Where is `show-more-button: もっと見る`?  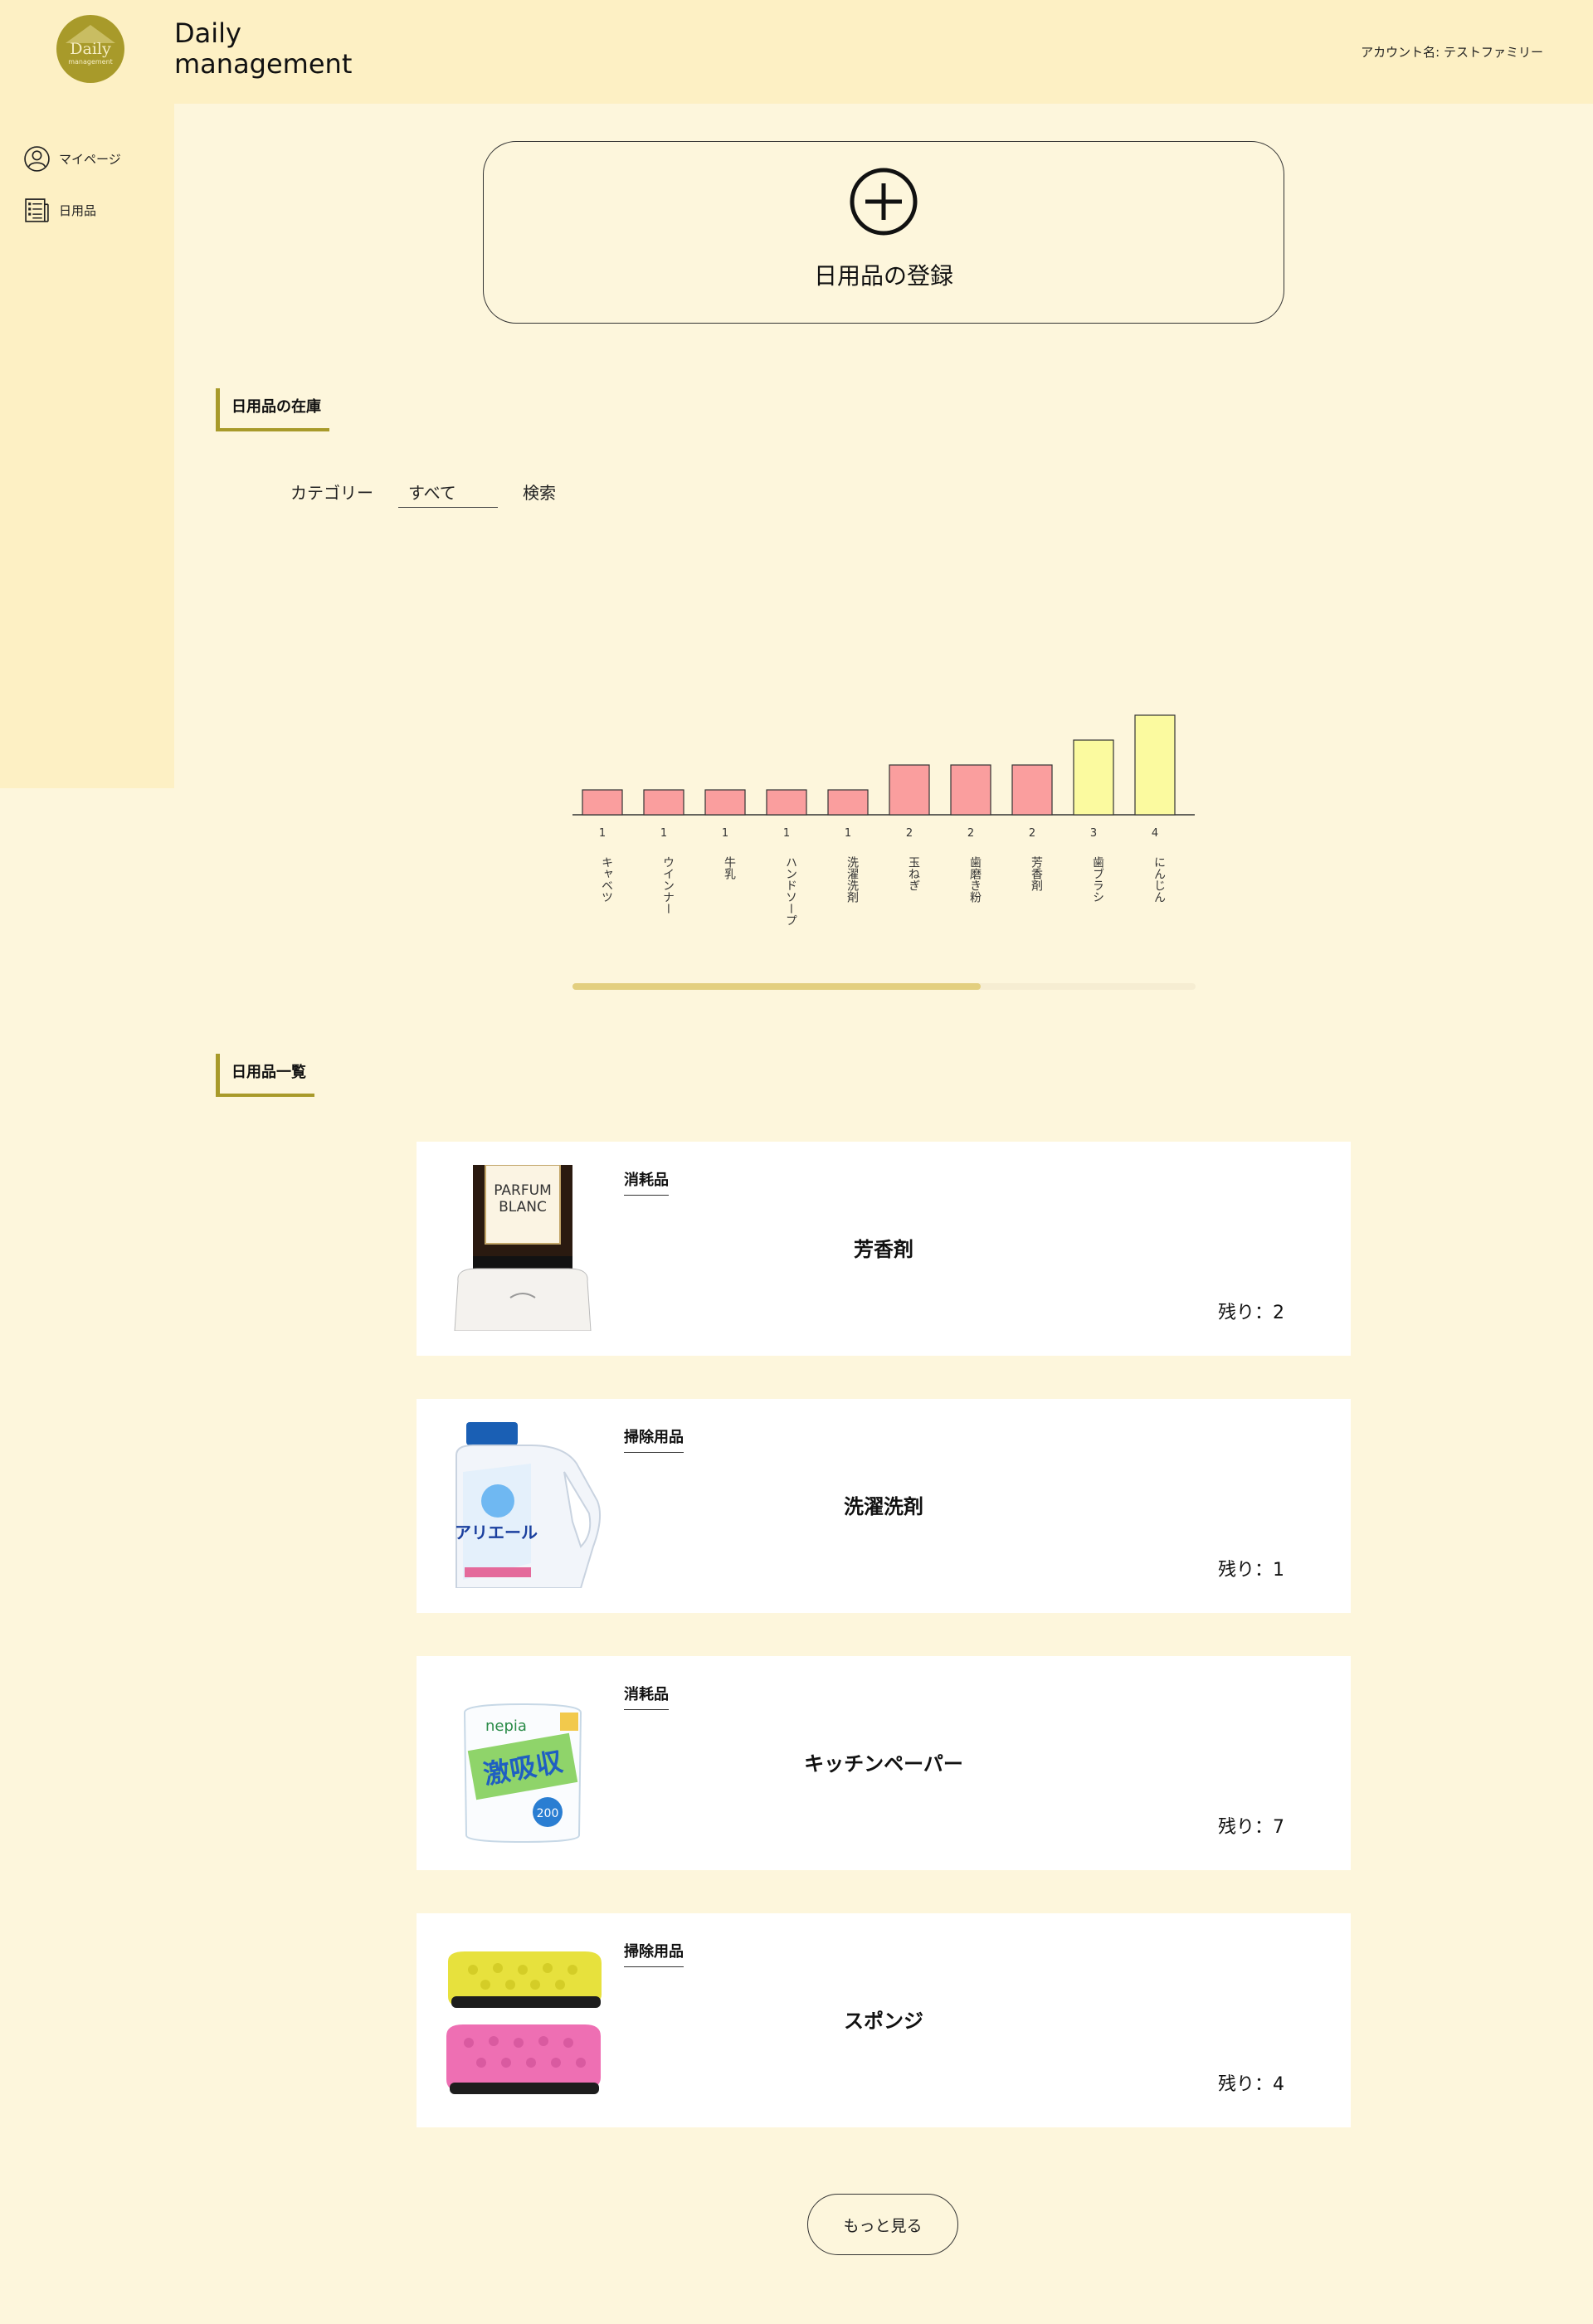 show-more-button: もっと見る is located at coordinates (882, 2224).